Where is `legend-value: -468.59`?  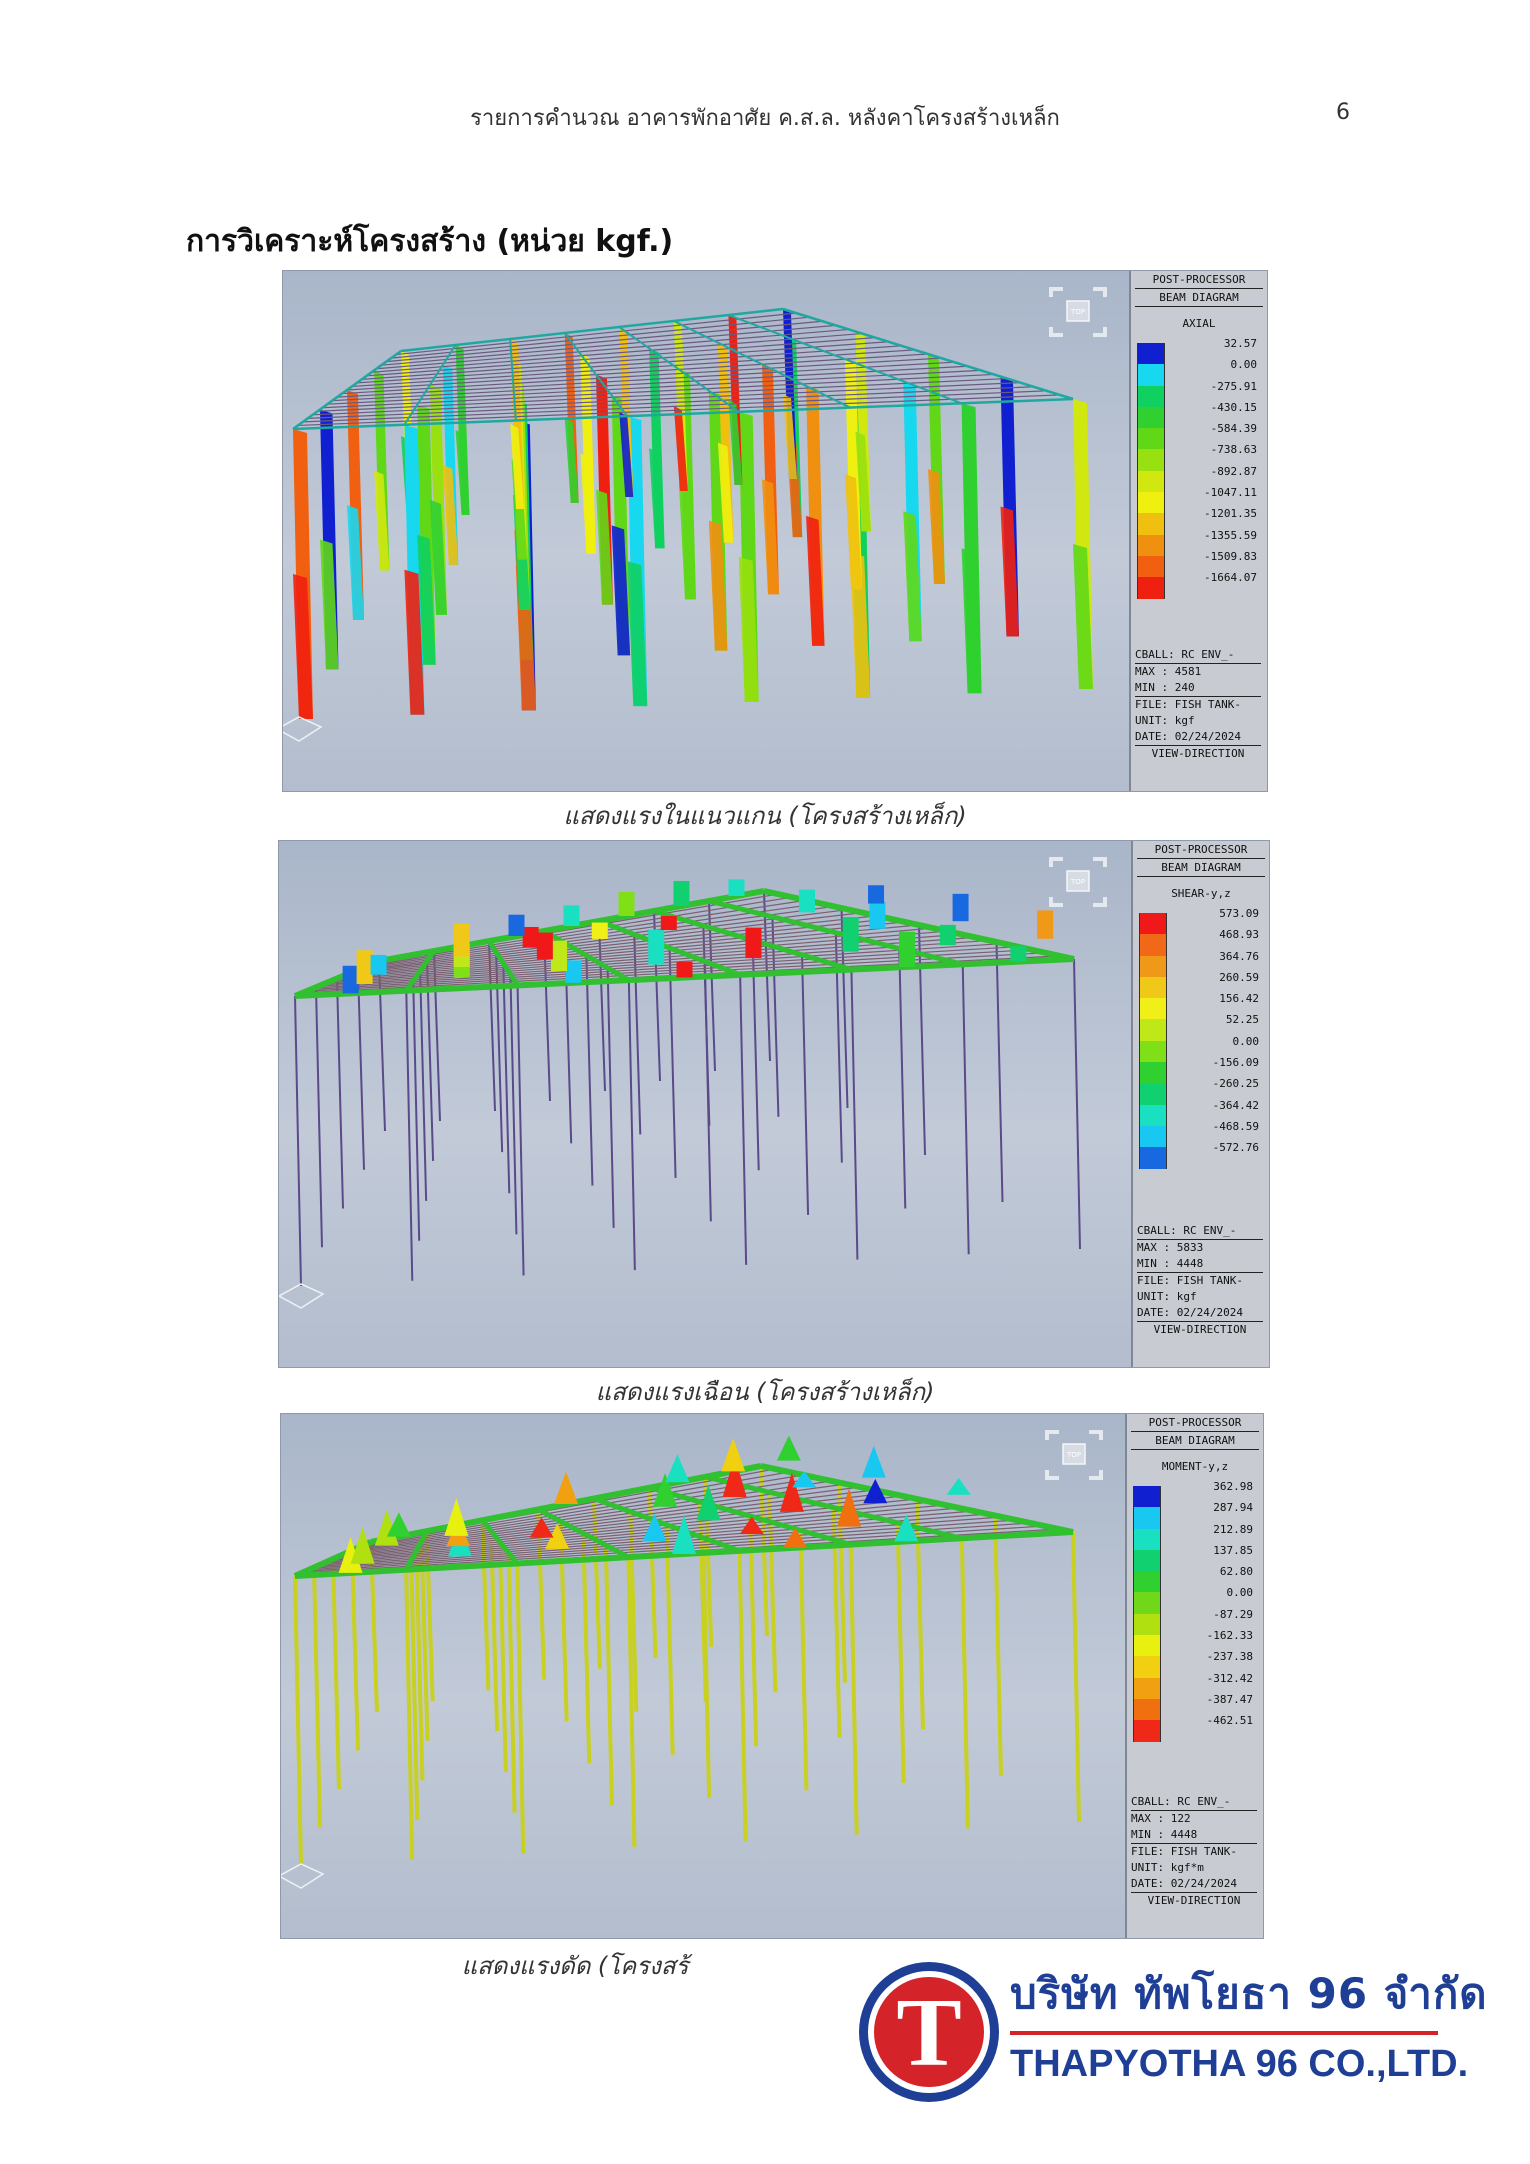
legend-value: -468.59 is located at coordinates (1235, 1126).